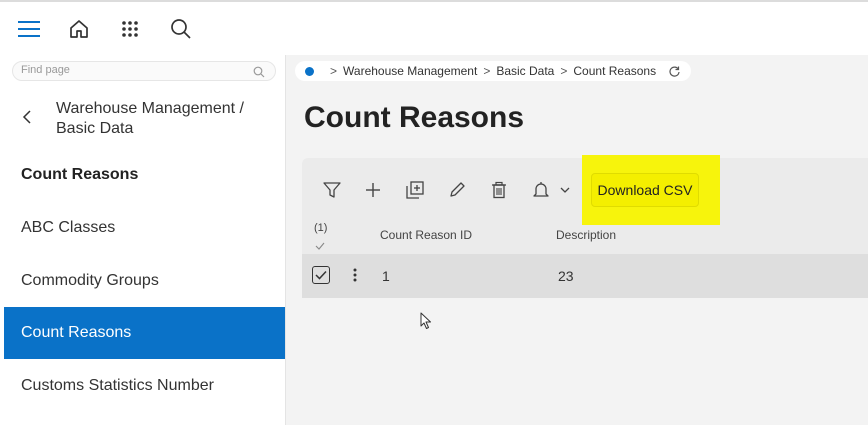 This screenshot has width=868, height=425. Describe the element at coordinates (414, 117) in the screenshot. I see `page-title: Count Reasons` at that location.